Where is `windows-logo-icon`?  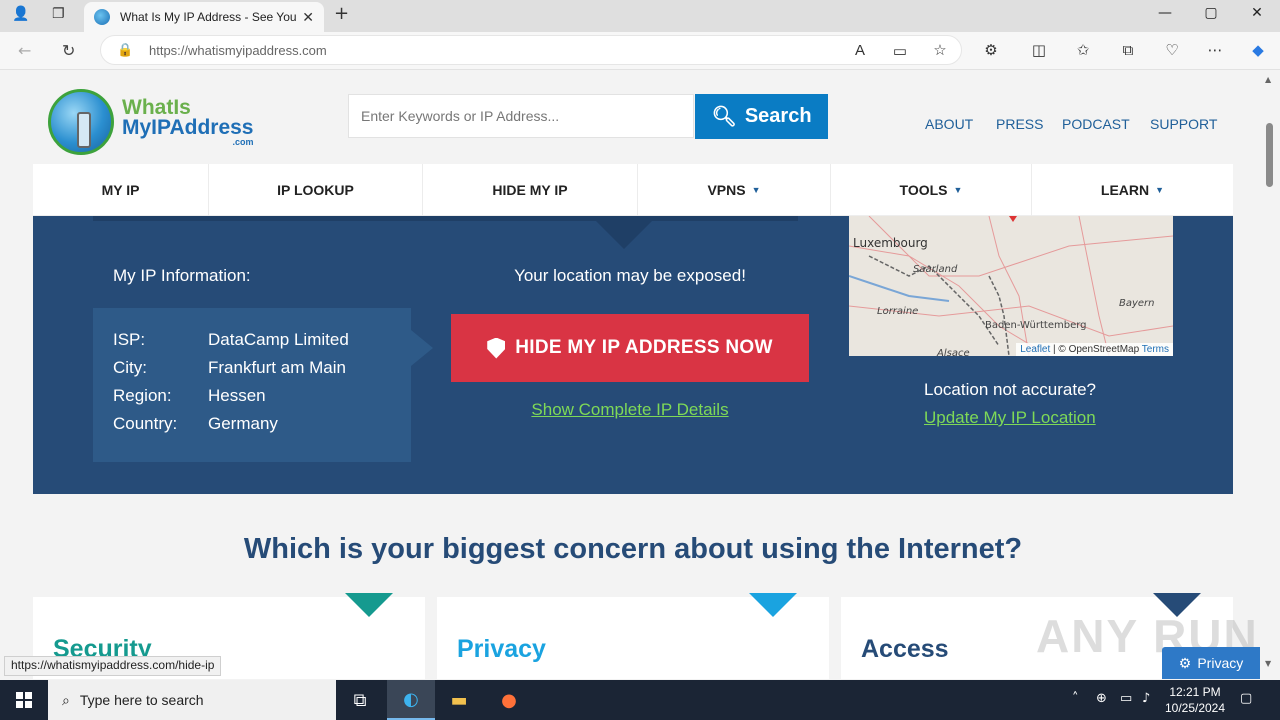
windows-logo-icon is located at coordinates (24, 700).